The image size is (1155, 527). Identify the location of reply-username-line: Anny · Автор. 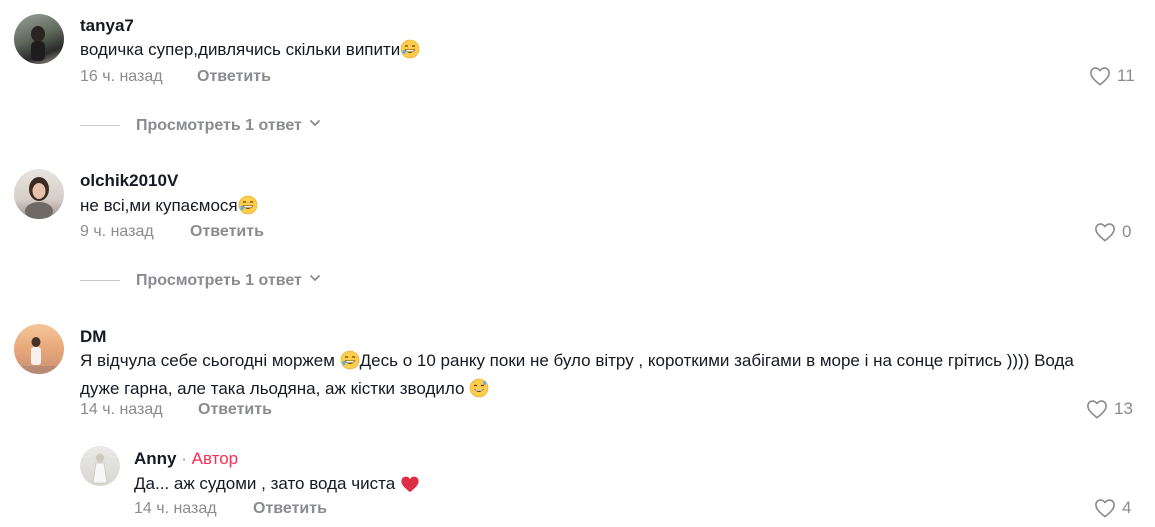
(186, 459).